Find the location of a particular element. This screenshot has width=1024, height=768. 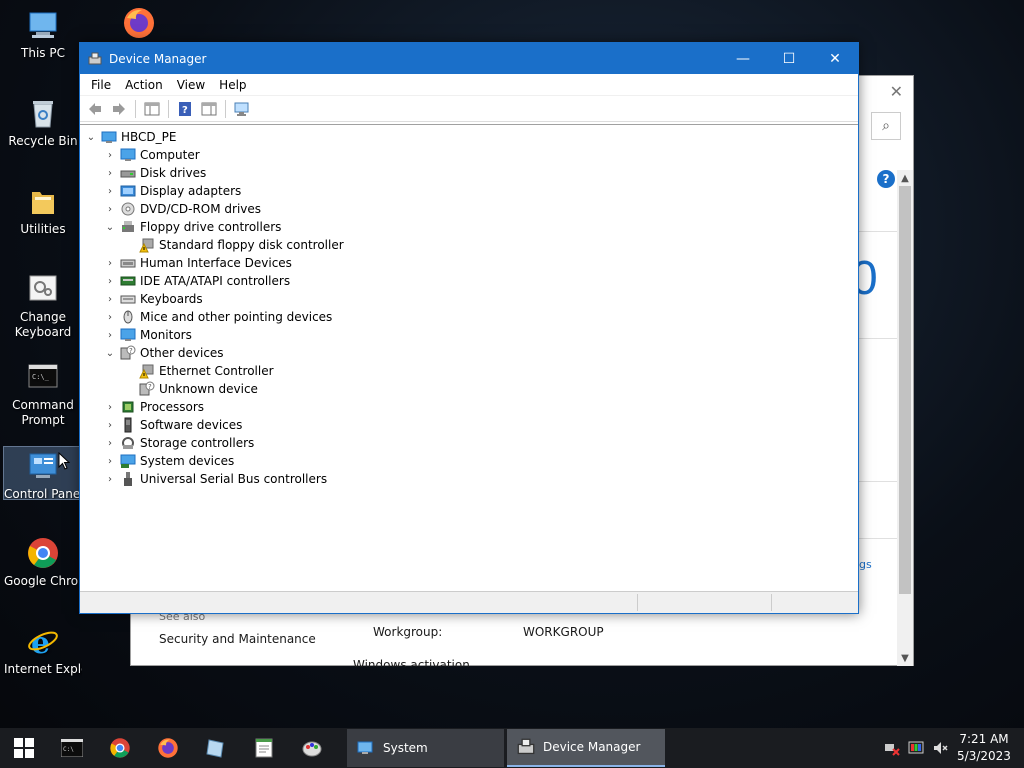

tree-device-item: ? Unknown device is located at coordinates (190, 389).